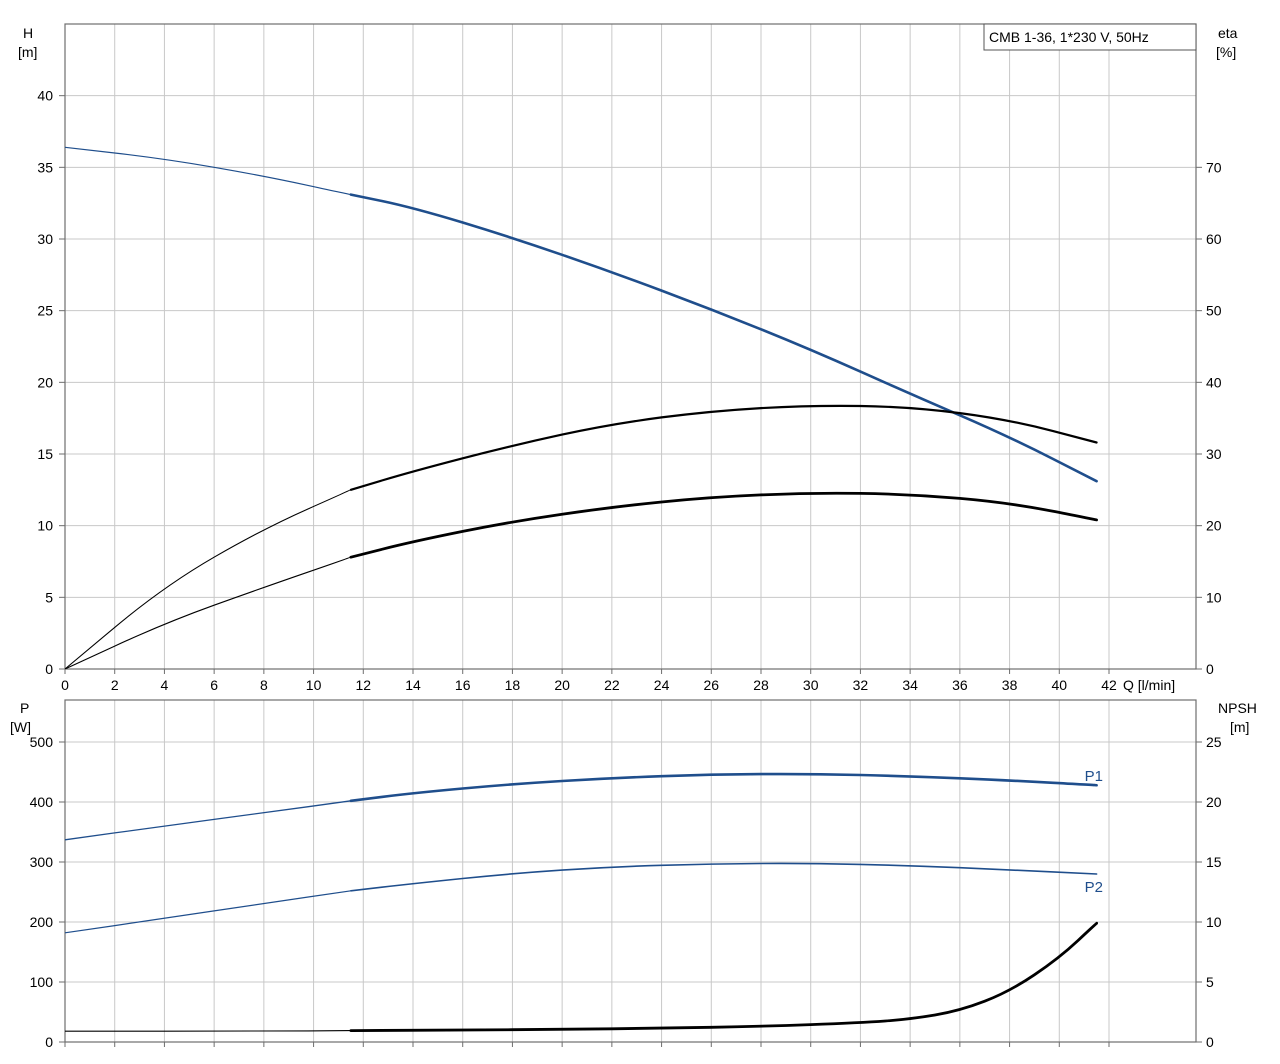 This screenshot has width=1280, height=1064. I want to click on y-right-tick-label: 30, so click(1214, 454).